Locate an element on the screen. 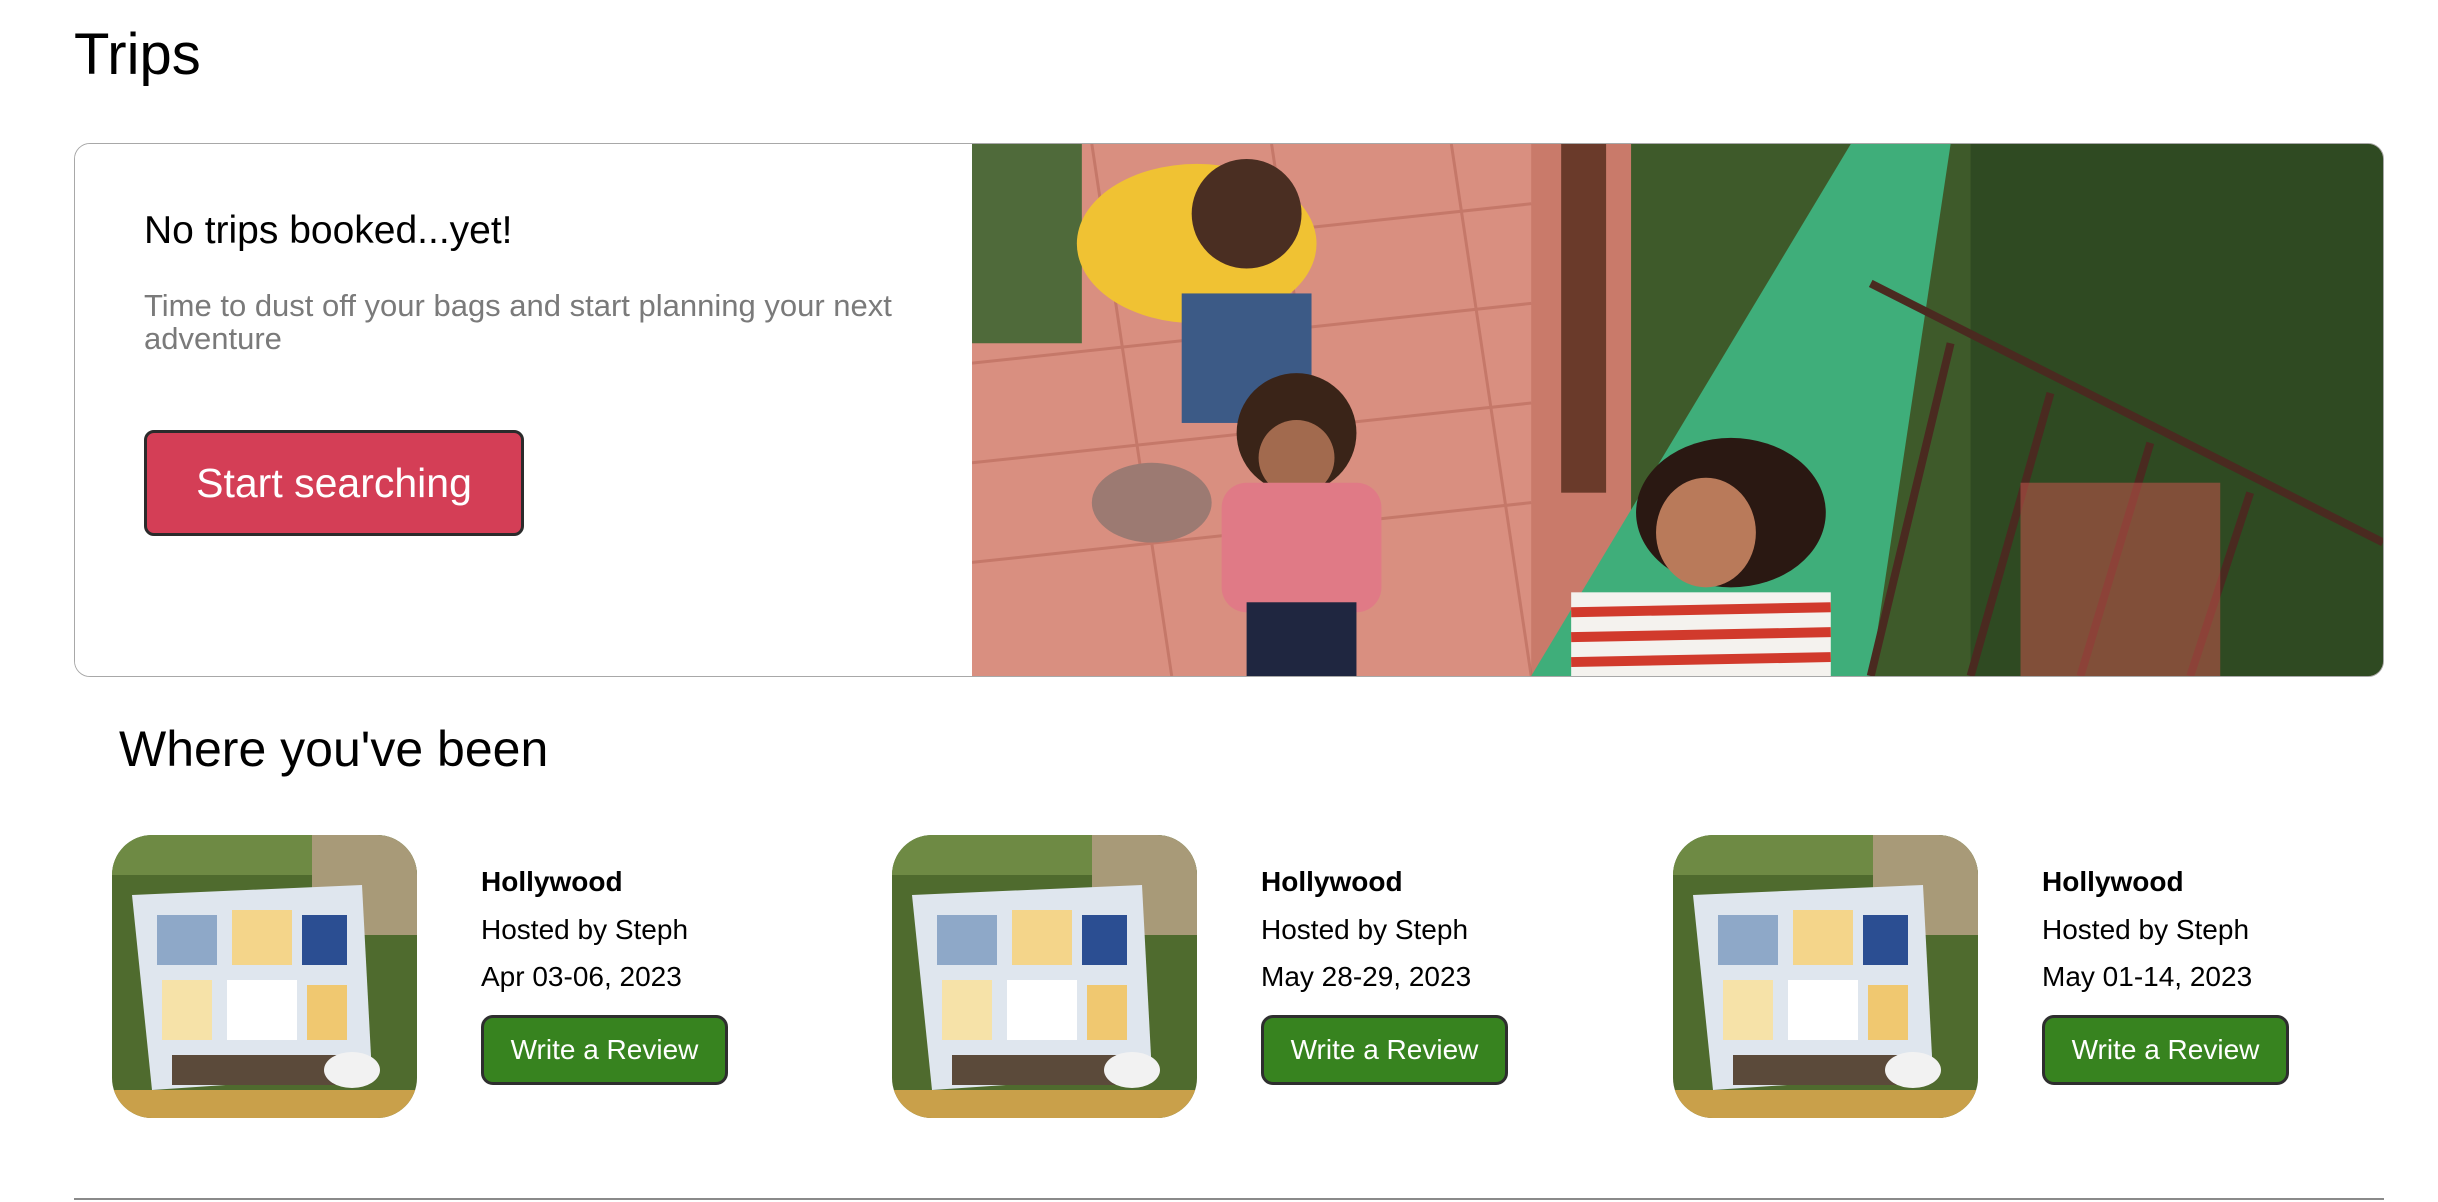 The image size is (2438, 1202). trip-dates: Apr 03-06, 2023 is located at coordinates (581, 976).